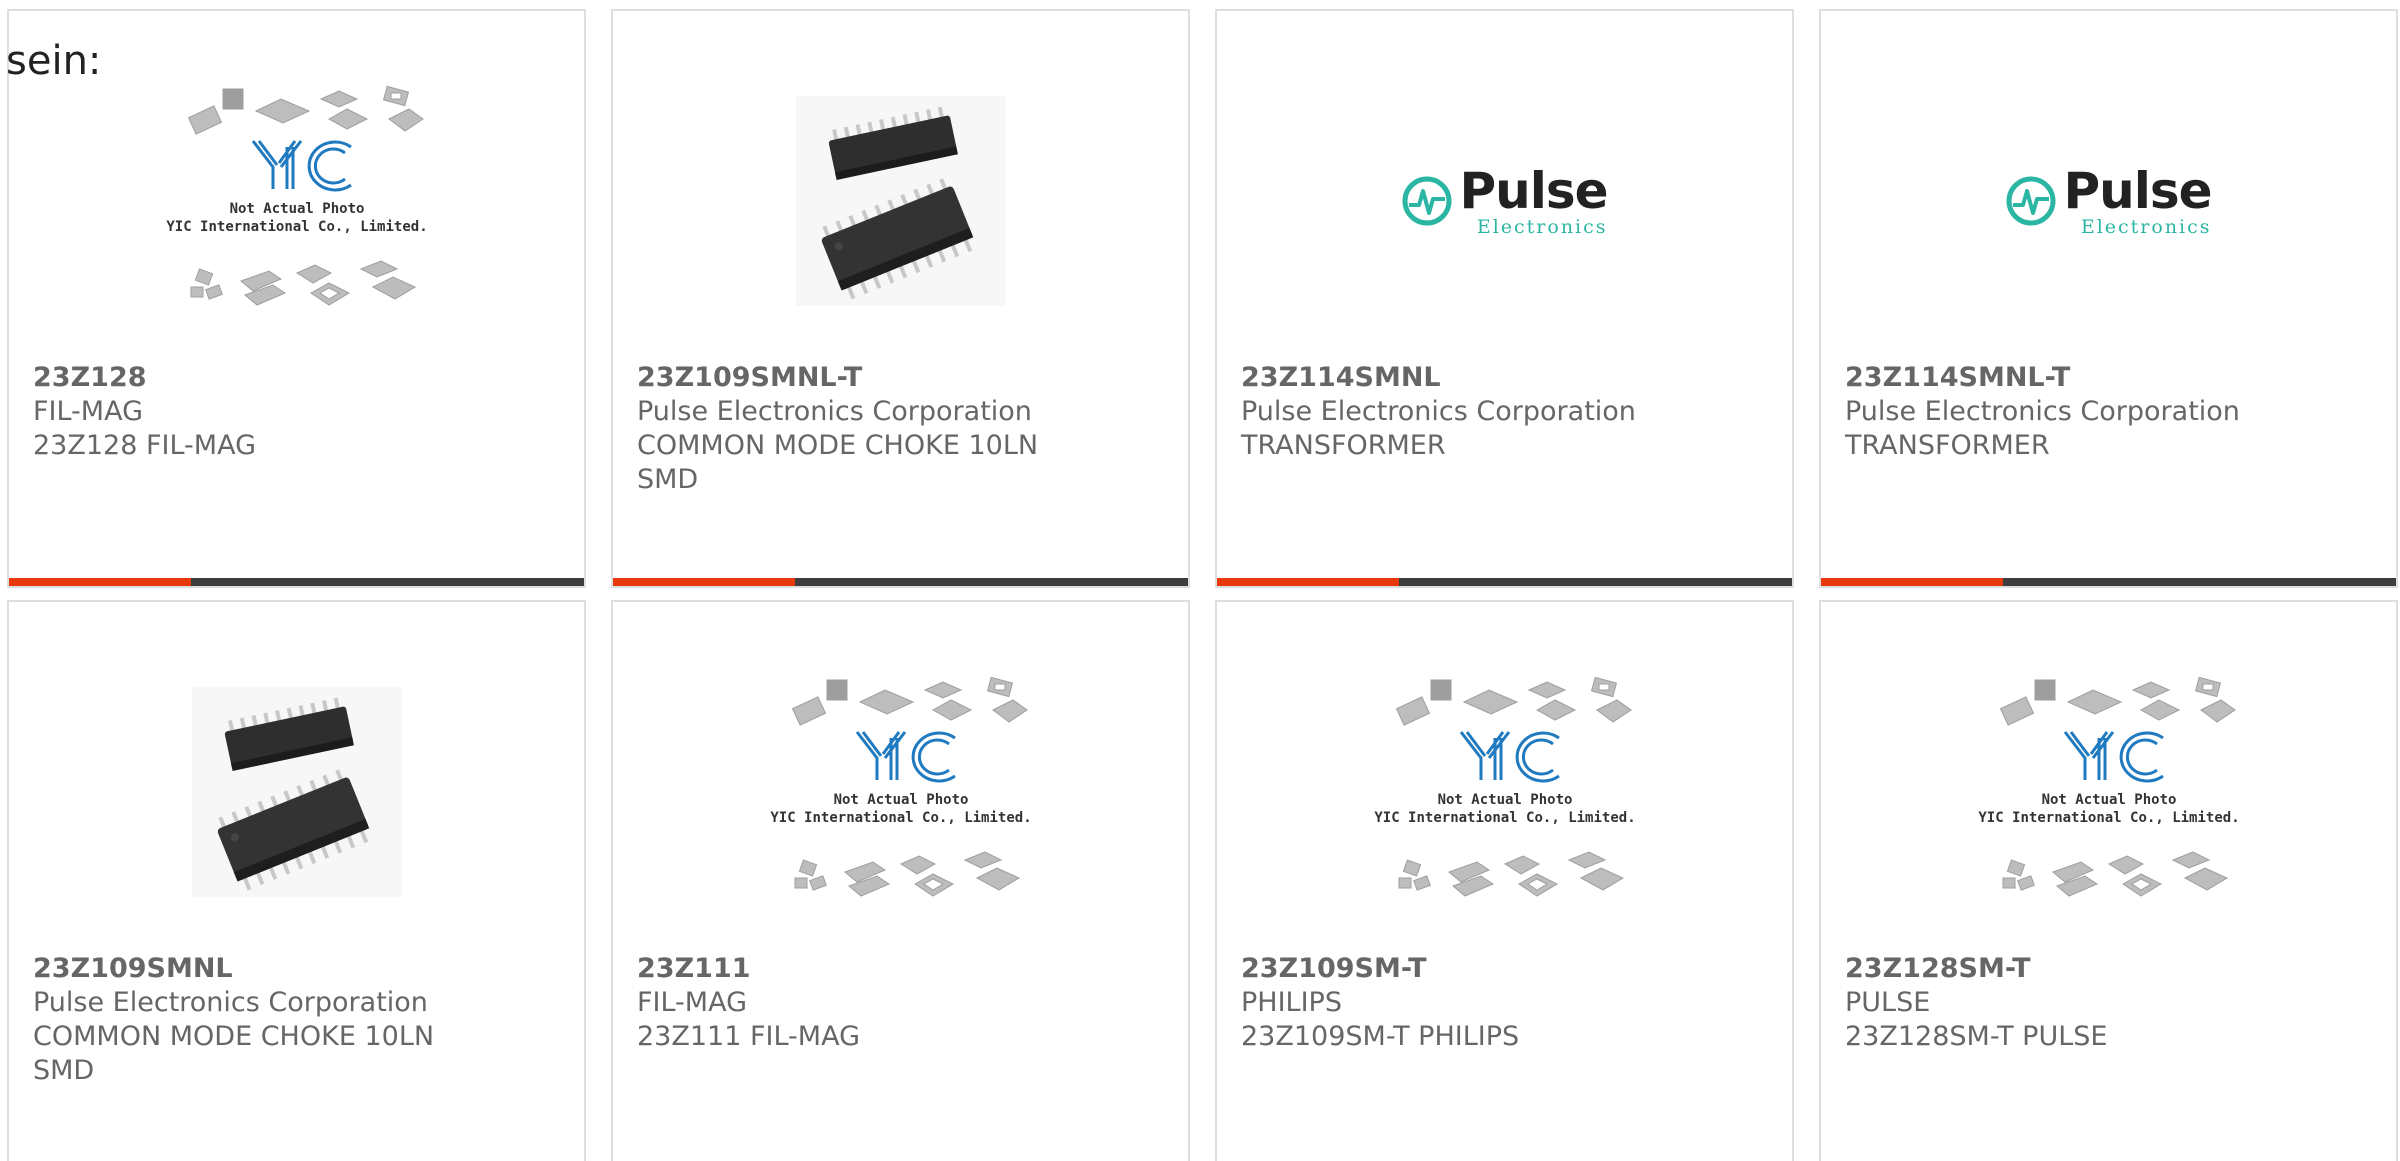 The image size is (2400, 1161). What do you see at coordinates (1504, 969) in the screenshot?
I see `part-number: 23Z109SM-T` at bounding box center [1504, 969].